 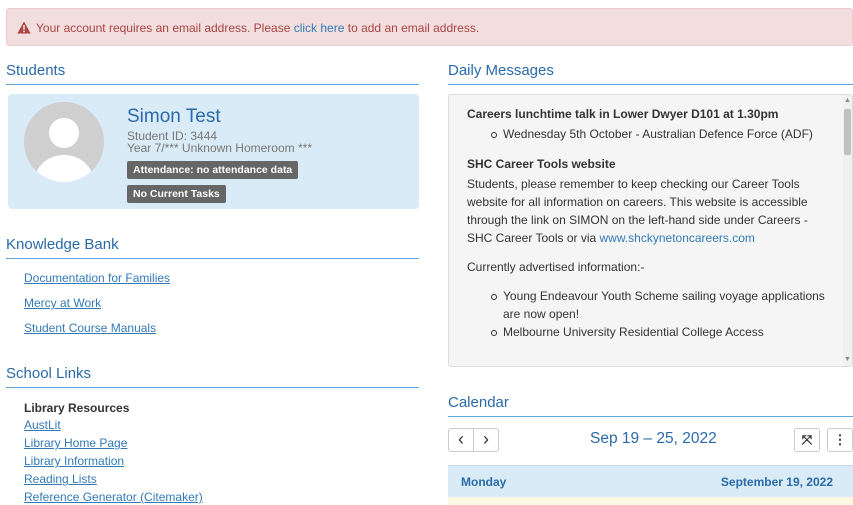 I want to click on calendar-more-button: ⋮, so click(x=840, y=440).